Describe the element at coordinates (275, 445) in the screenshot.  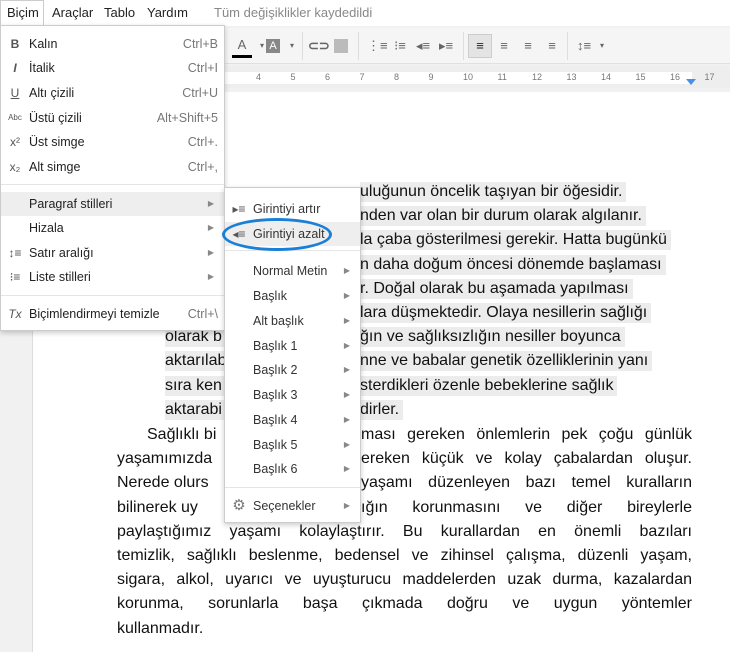
I see `submenu-label: Başlık 5` at that location.